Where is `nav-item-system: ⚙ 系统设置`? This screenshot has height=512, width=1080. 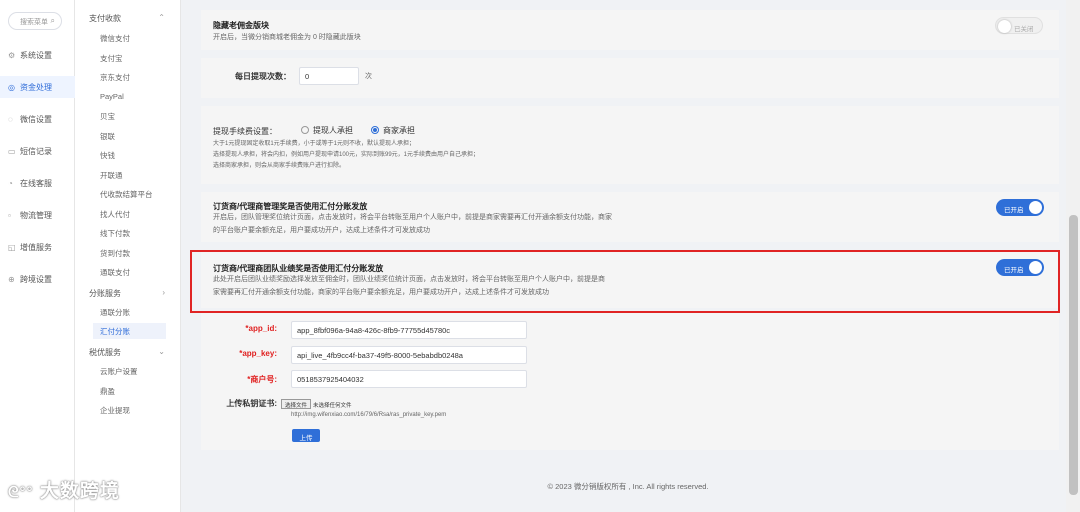 nav-item-system: ⚙ 系统设置 is located at coordinates (37, 55).